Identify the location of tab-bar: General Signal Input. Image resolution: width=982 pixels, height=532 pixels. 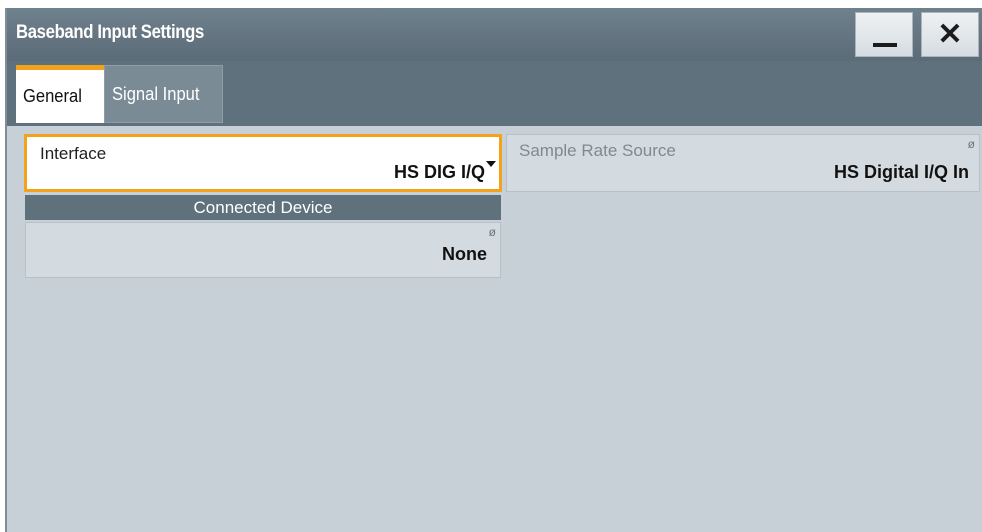
(494, 93).